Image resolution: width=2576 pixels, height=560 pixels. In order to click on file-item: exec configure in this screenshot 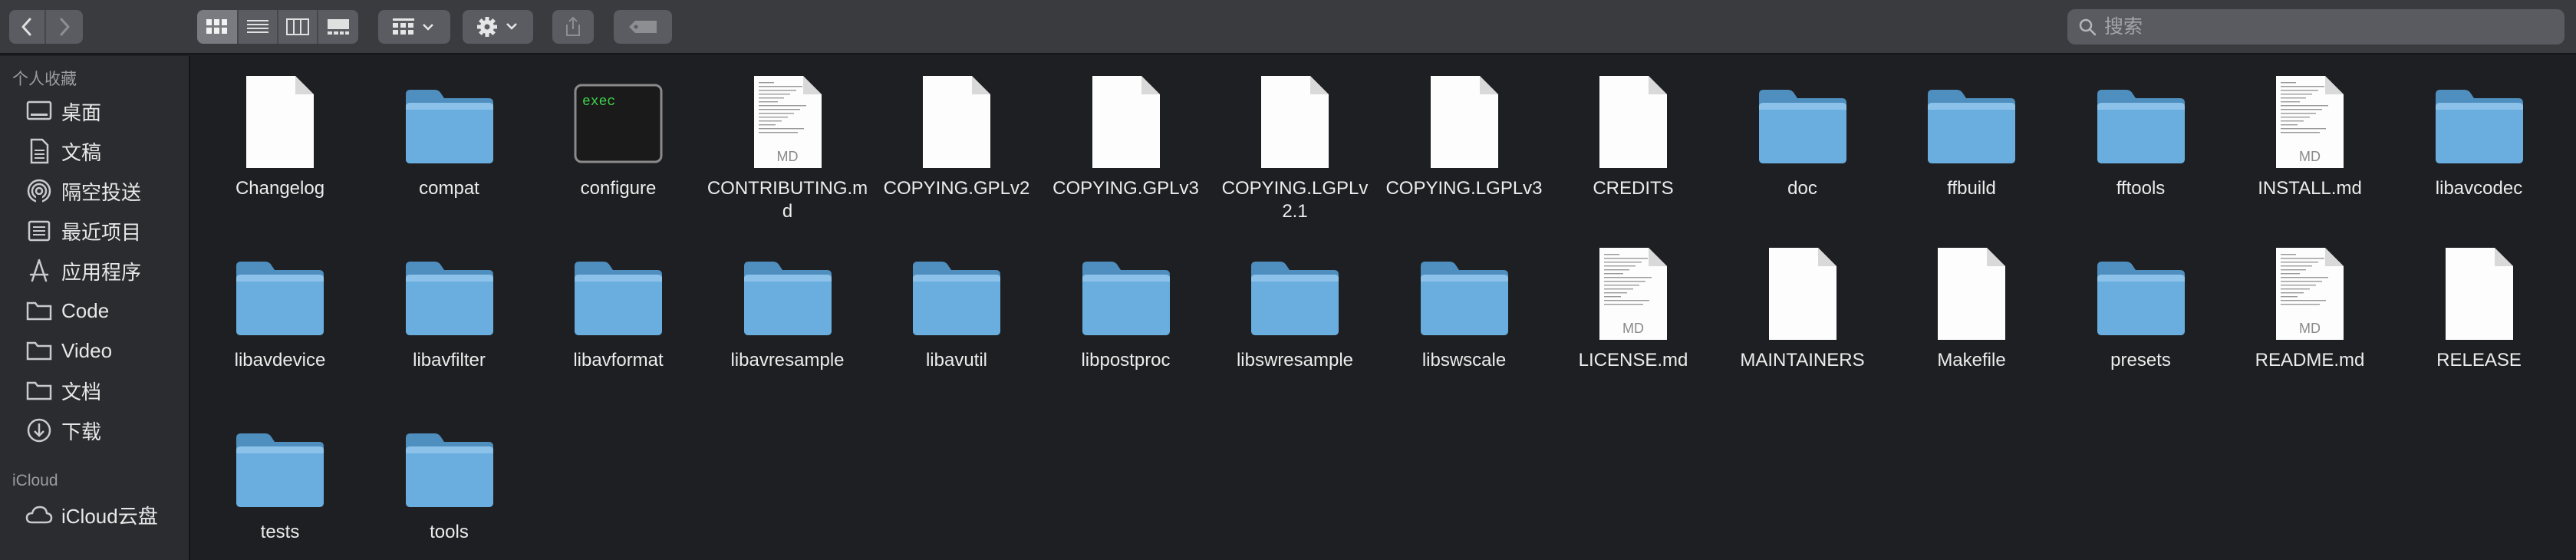, I will do `click(618, 134)`.